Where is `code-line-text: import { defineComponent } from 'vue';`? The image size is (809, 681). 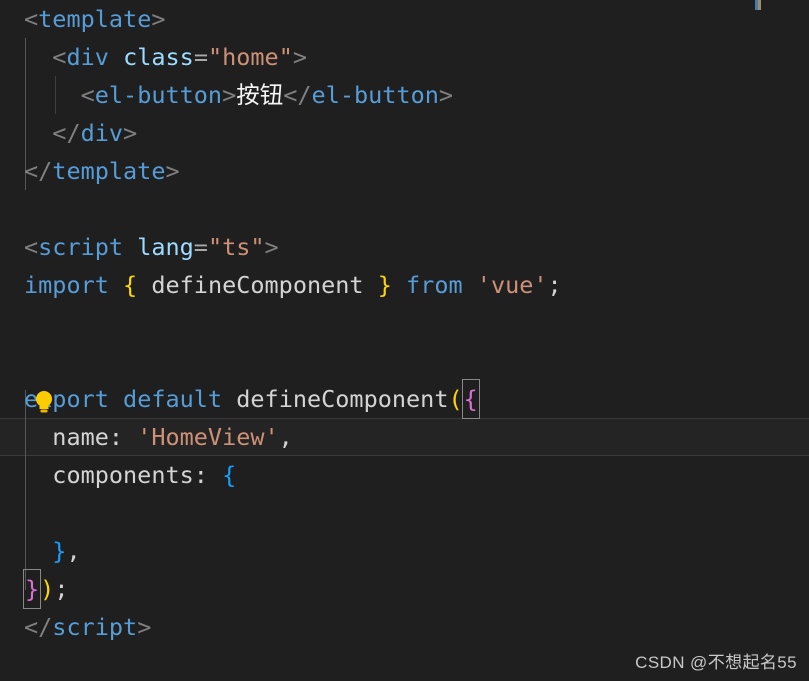 code-line-text: import { defineComponent } from 'vue'; is located at coordinates (281, 285).